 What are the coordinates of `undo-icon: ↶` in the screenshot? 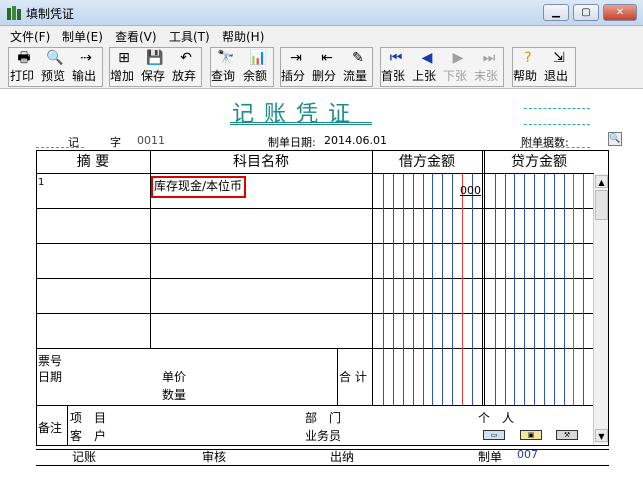 It's located at (186, 58).